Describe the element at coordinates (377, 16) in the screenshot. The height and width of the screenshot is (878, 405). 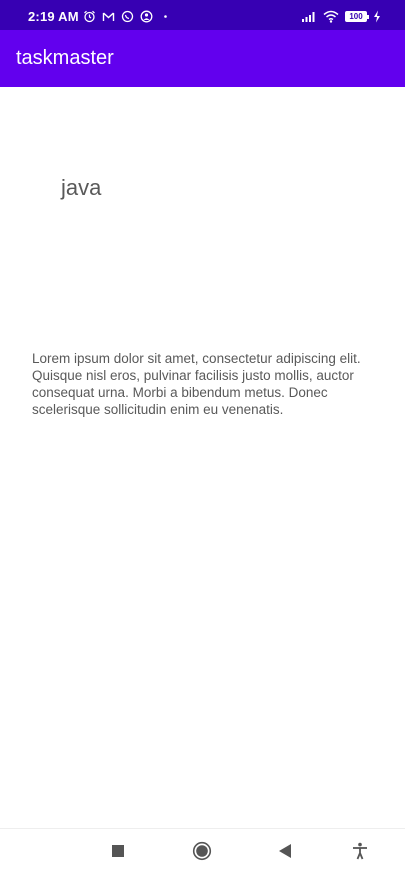
I see `charging-icon` at that location.